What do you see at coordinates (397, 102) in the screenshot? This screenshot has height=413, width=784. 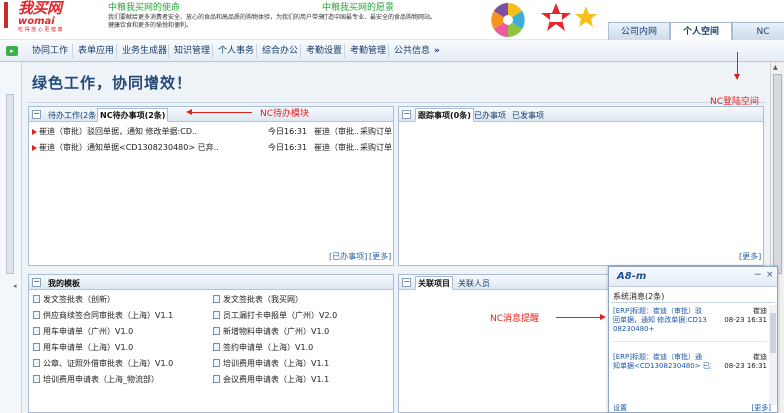 I see `slogan-divider` at bounding box center [397, 102].